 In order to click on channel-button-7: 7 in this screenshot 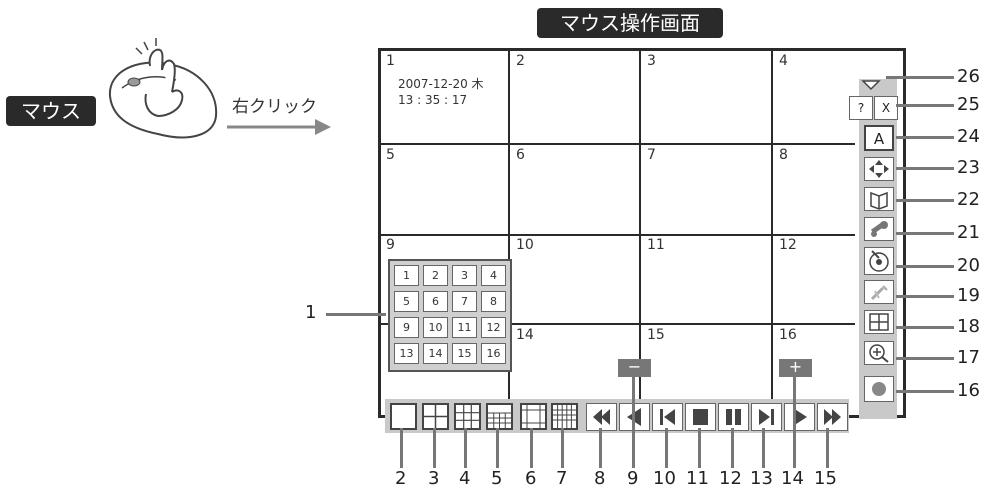, I will do `click(464, 301)`.